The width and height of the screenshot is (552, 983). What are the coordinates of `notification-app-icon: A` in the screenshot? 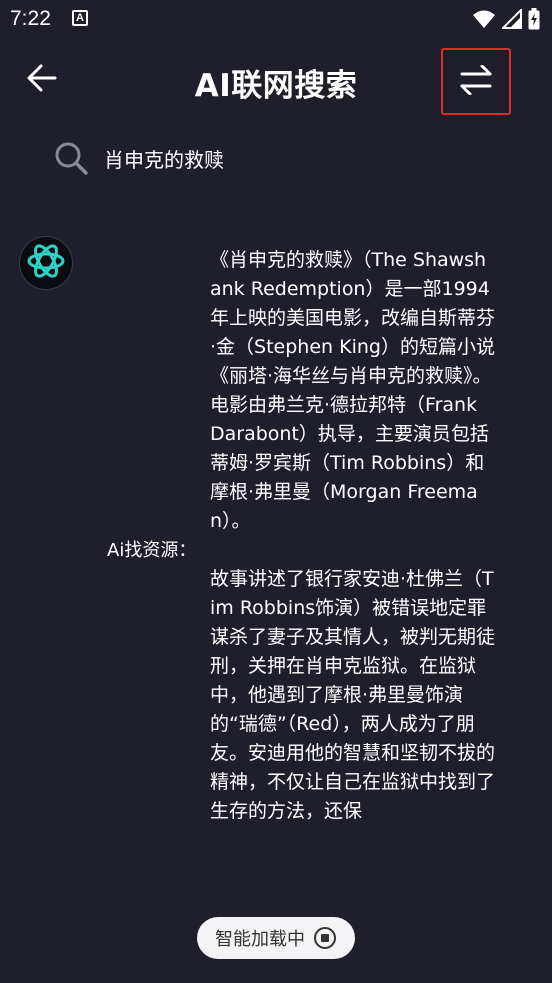 It's located at (80, 18).